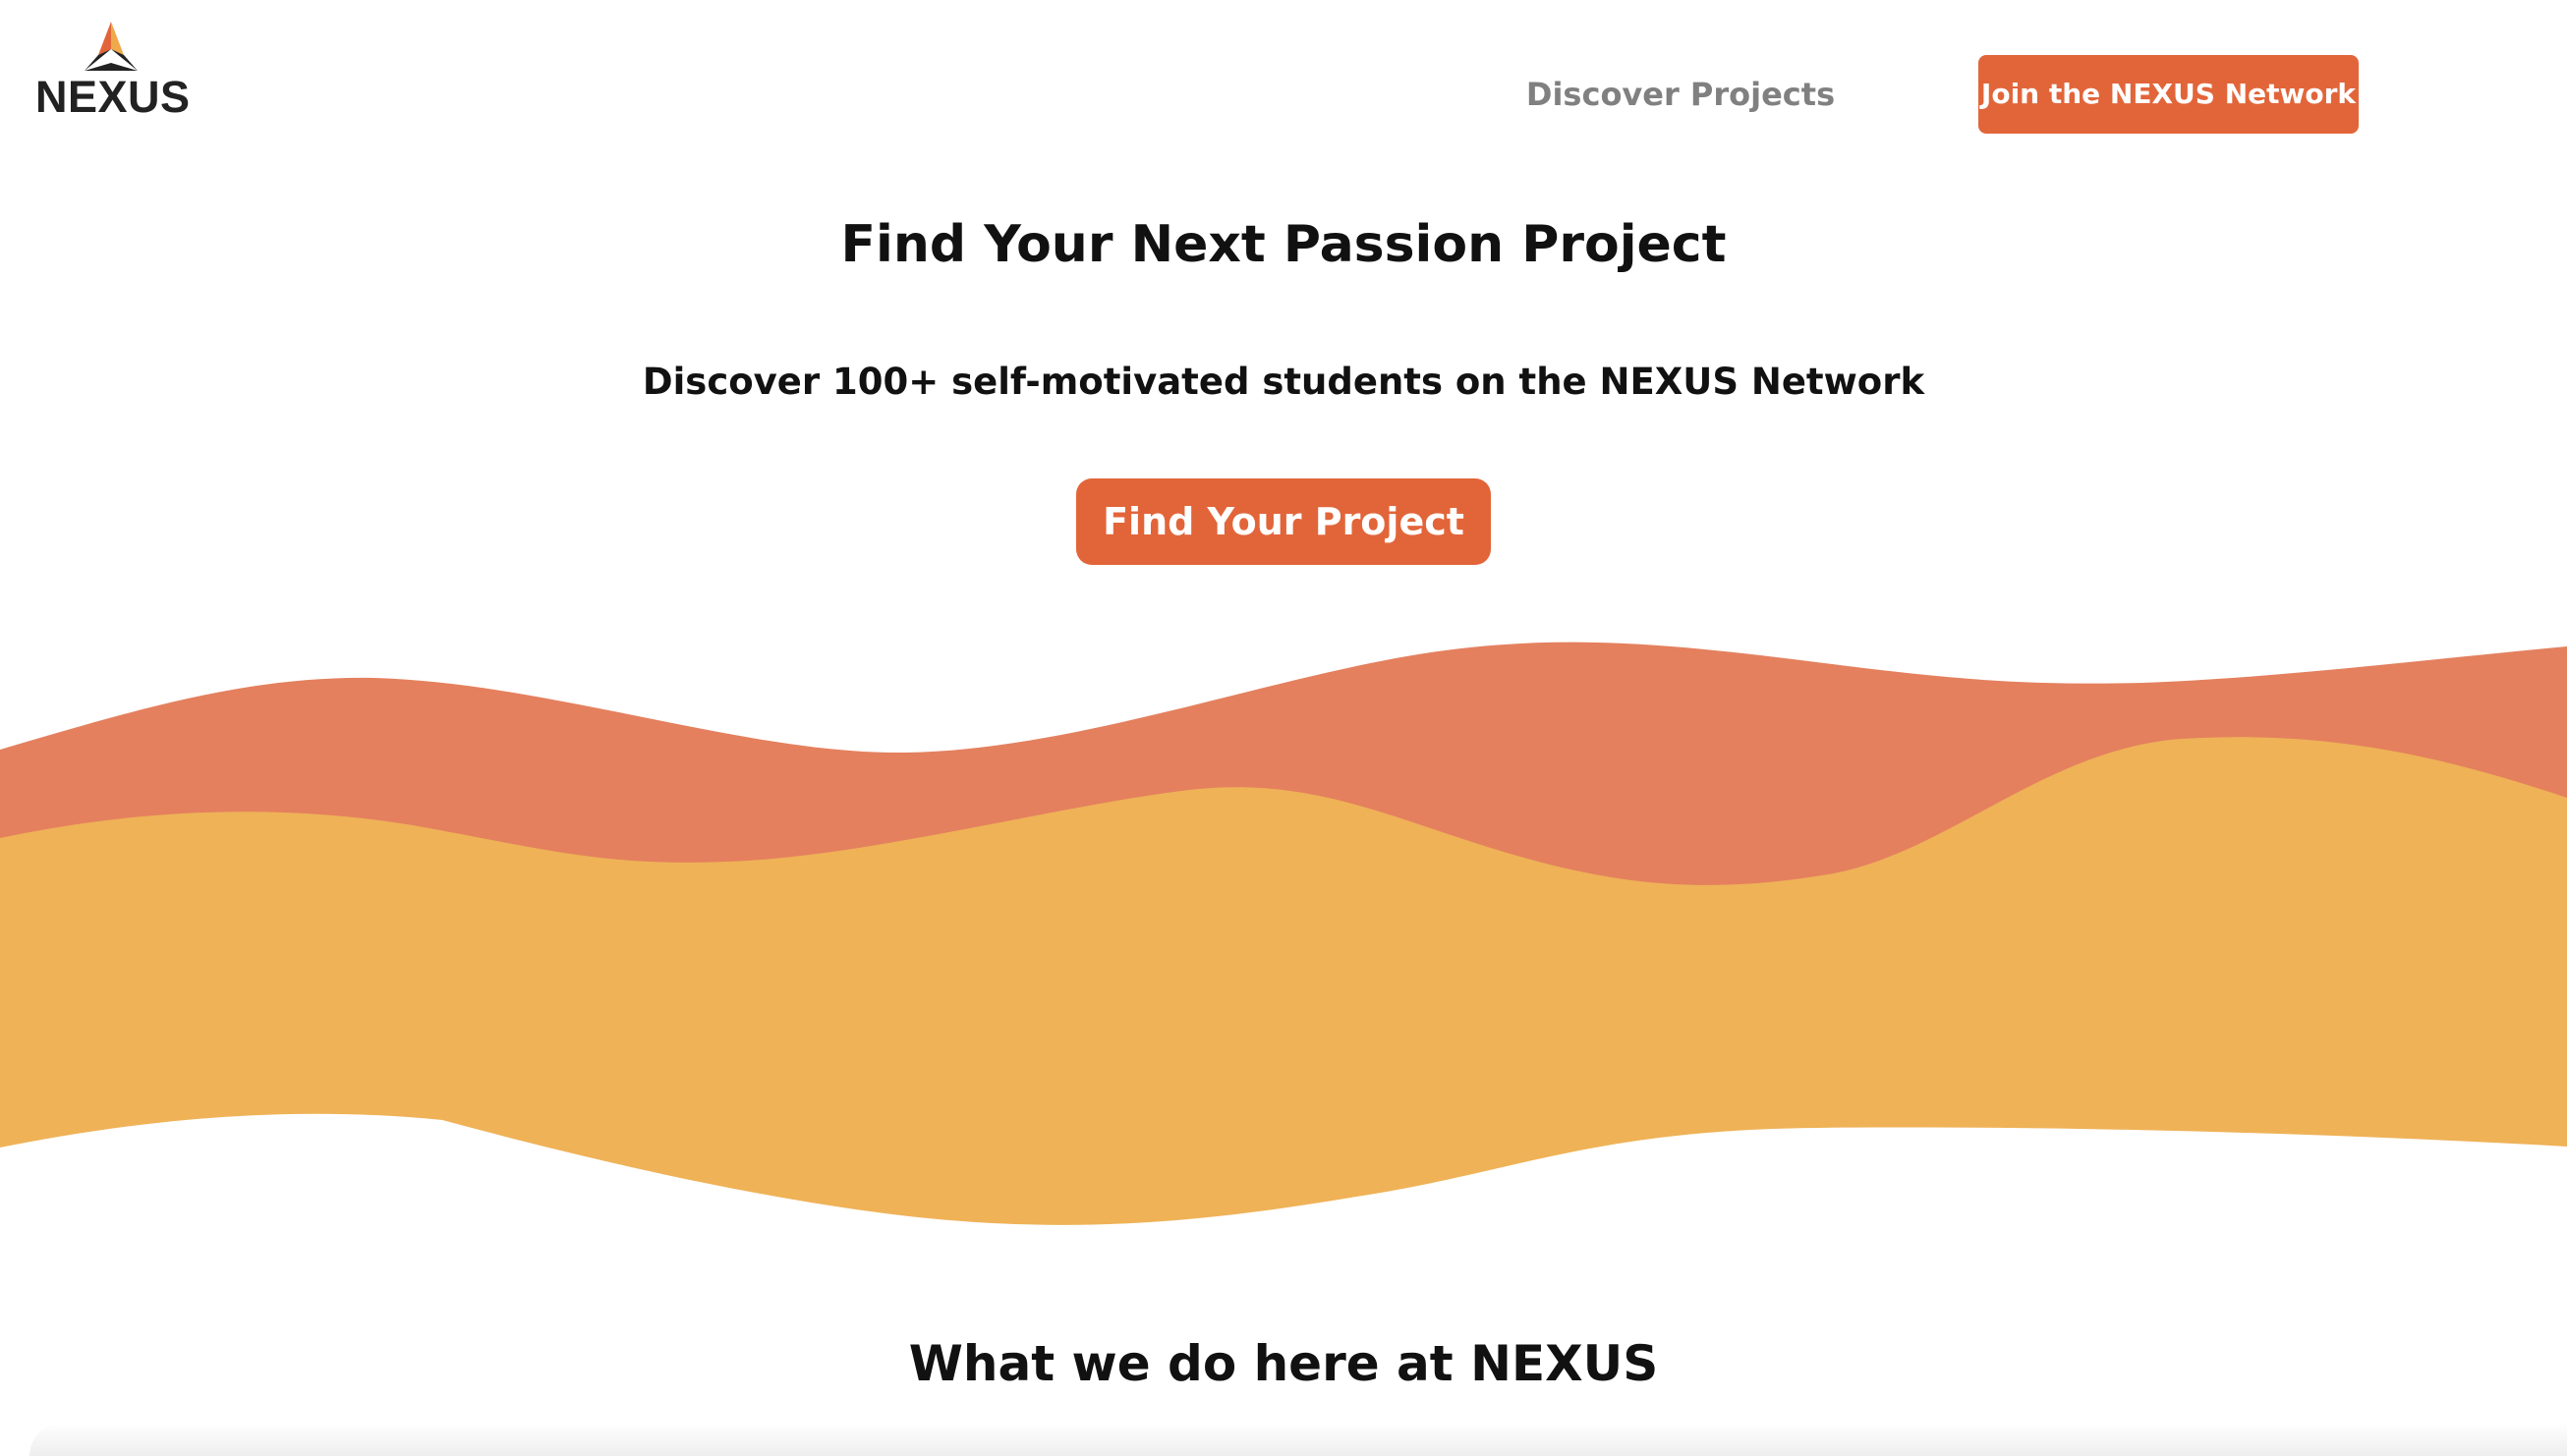 The height and width of the screenshot is (1456, 2567). What do you see at coordinates (111, 46) in the screenshot?
I see `triangle-logo-icon` at bounding box center [111, 46].